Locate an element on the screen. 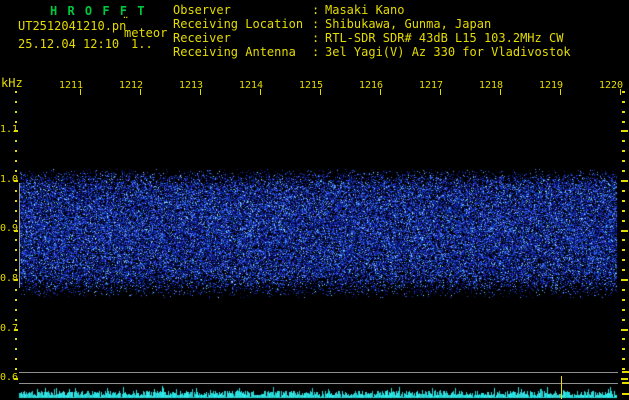 Image resolution: width=629 pixels, height=400 pixels. metadata-label: Receiver is located at coordinates (202, 38).